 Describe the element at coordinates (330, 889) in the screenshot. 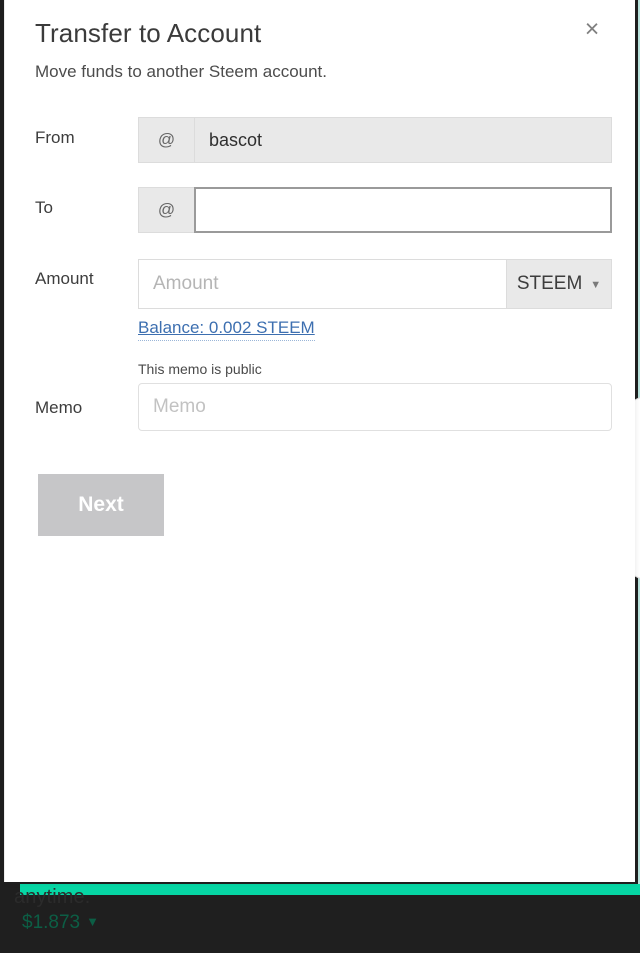

I see `accent-bar` at that location.